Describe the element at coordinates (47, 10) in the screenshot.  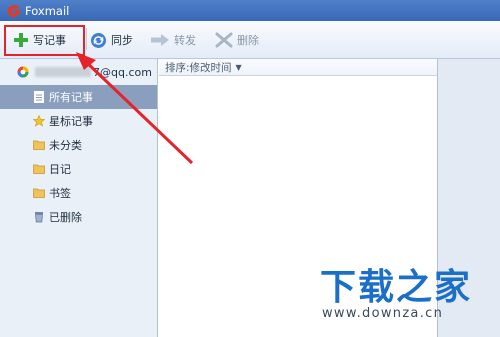
I see `window-title: Foxmail` at that location.